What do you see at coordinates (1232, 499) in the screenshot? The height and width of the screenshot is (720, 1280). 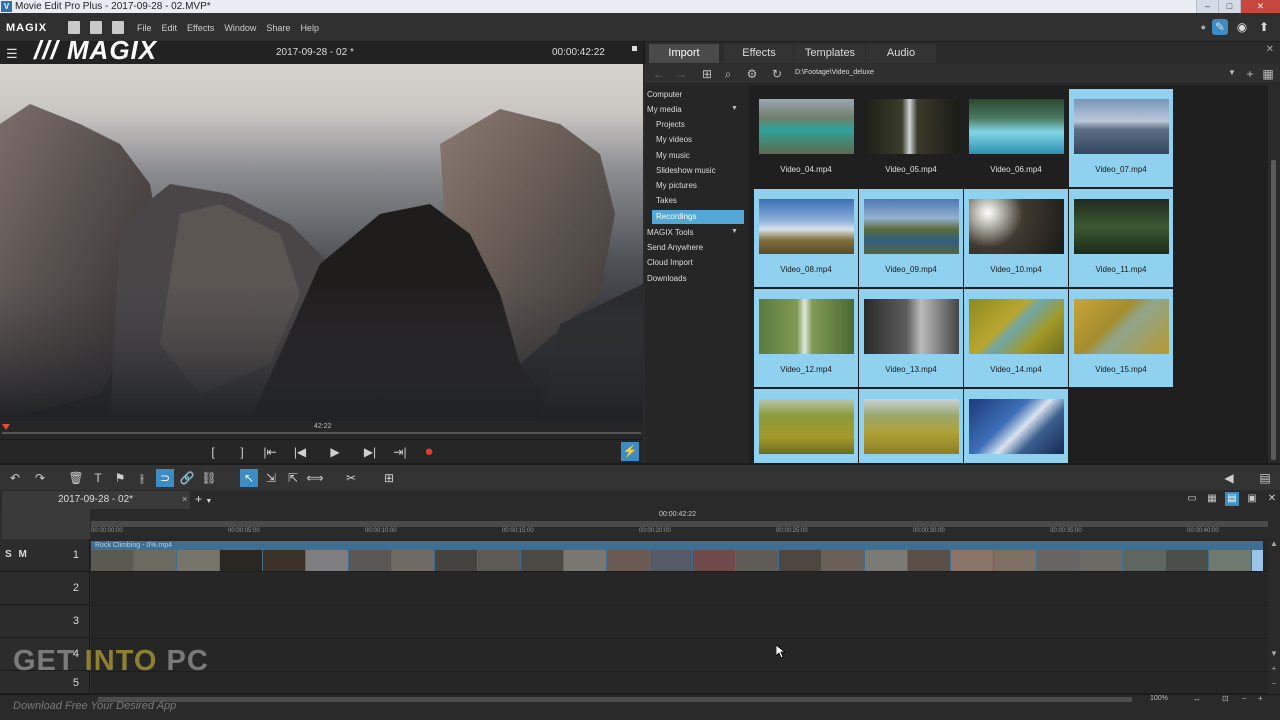 I see `timeline-view-icon: ▤` at bounding box center [1232, 499].